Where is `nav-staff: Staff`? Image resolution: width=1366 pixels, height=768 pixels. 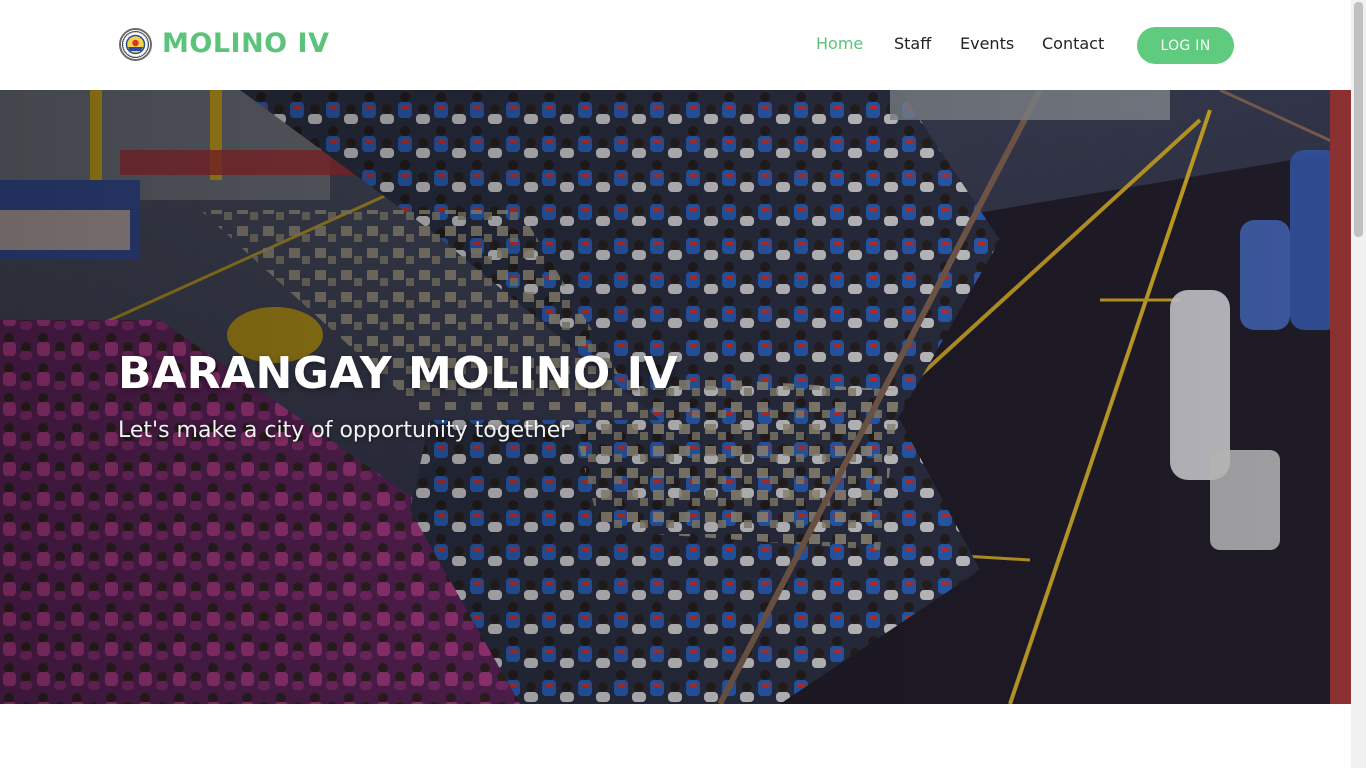
nav-staff: Staff is located at coordinates (912, 44).